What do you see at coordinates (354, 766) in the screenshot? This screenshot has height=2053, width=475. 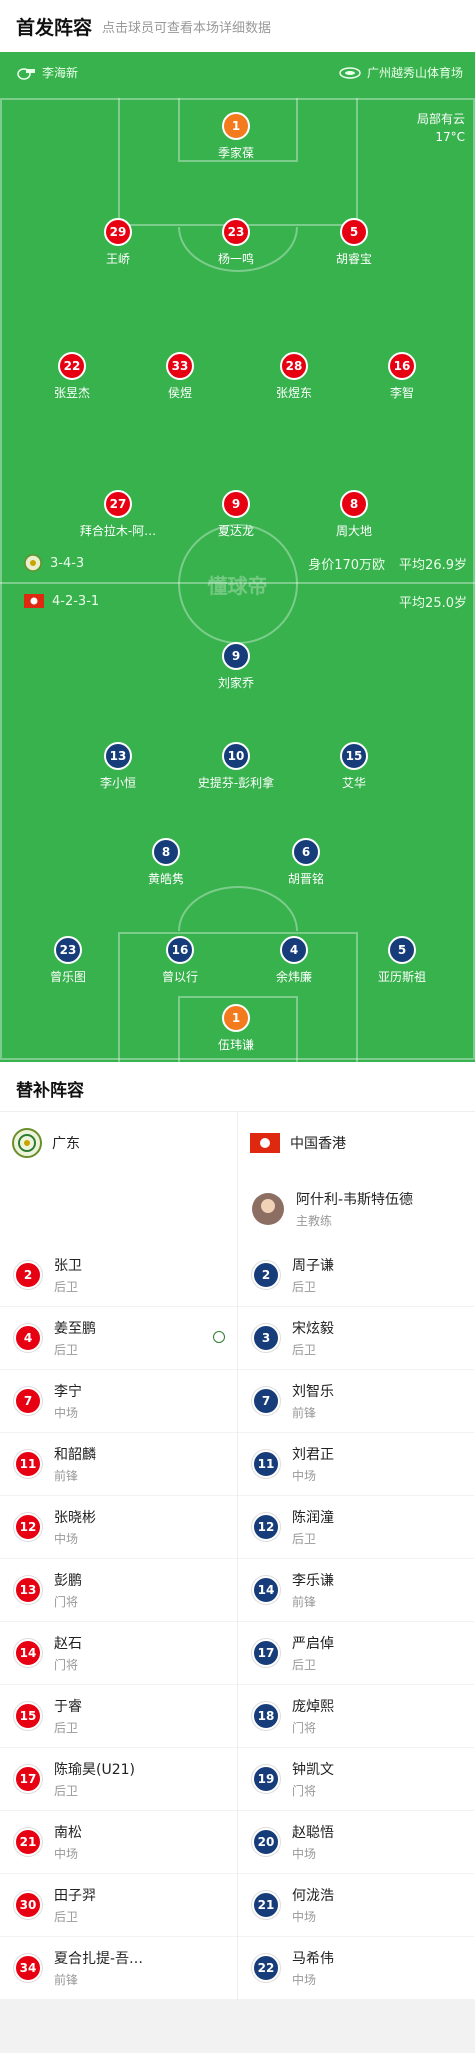 I see `away-player: 15 艾华` at bounding box center [354, 766].